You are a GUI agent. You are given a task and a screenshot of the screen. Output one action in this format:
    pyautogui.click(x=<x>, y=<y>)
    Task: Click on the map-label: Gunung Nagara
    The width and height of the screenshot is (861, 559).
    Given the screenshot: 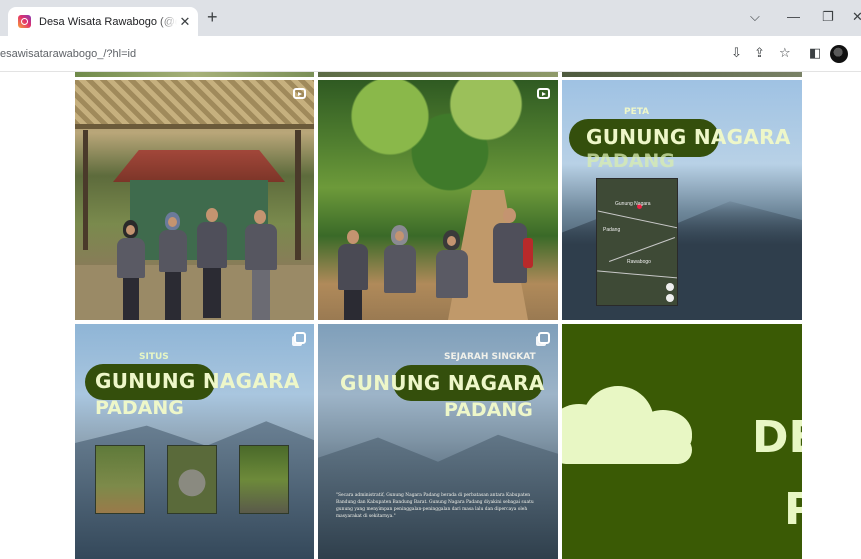 What is the action you would take?
    pyautogui.click(x=633, y=204)
    